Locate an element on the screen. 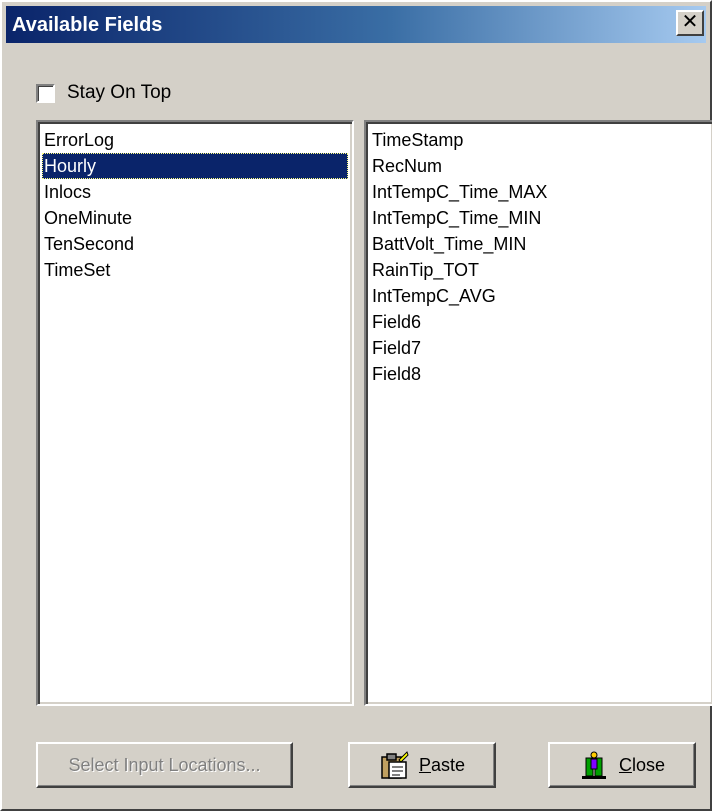 The width and height of the screenshot is (712, 811). table-list-item: TenSecond is located at coordinates (195, 244).